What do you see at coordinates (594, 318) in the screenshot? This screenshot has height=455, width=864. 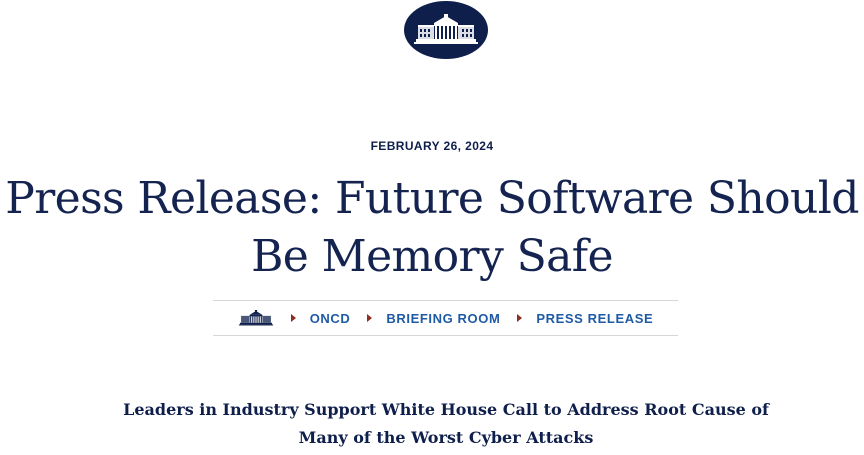 I see `breadcrumb-press-release: PRESS RELEASE` at bounding box center [594, 318].